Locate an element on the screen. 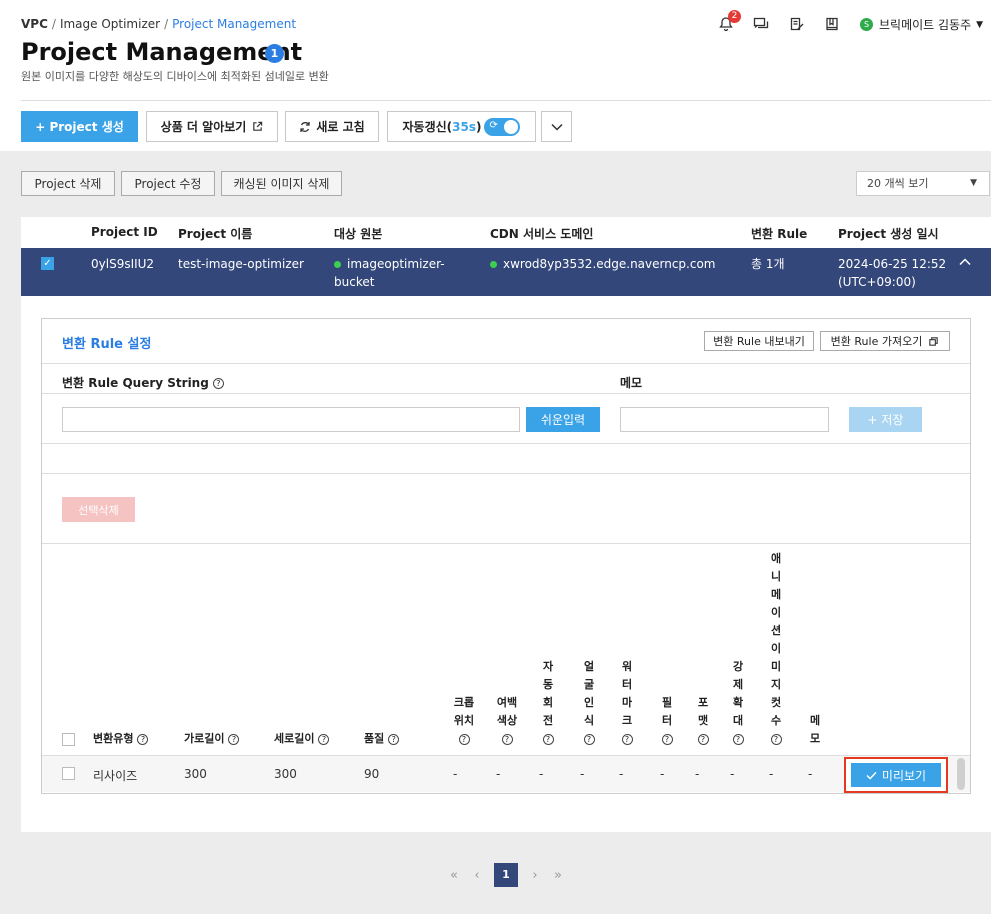  col-origin: 대상 원본 is located at coordinates (358, 234).